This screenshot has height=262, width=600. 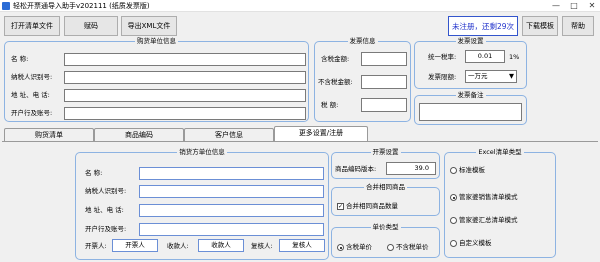 I want to click on tax-rate-input: 0.01, so click(x=485, y=56).